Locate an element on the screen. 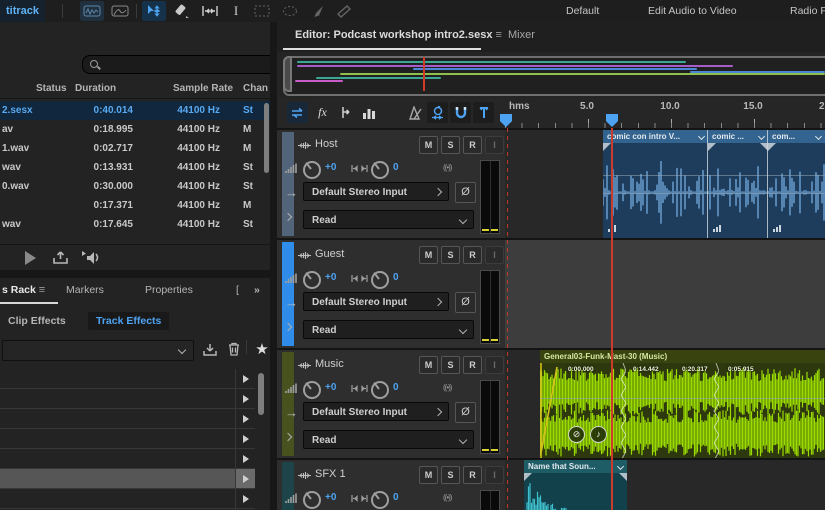  panel-menu-icon: ≡ is located at coordinates (42, 290).